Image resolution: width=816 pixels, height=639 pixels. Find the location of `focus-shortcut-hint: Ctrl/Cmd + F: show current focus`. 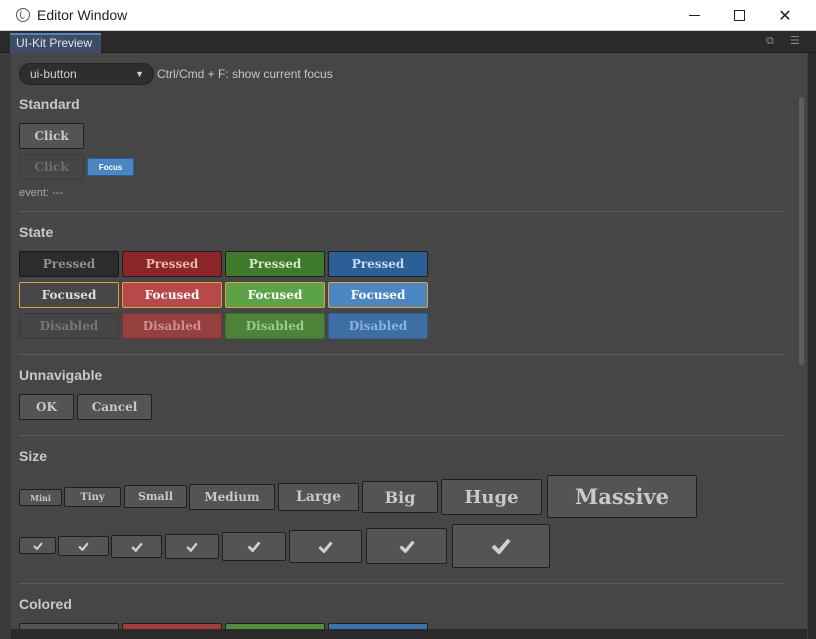

focus-shortcut-hint: Ctrl/Cmd + F: show current focus is located at coordinates (245, 74).